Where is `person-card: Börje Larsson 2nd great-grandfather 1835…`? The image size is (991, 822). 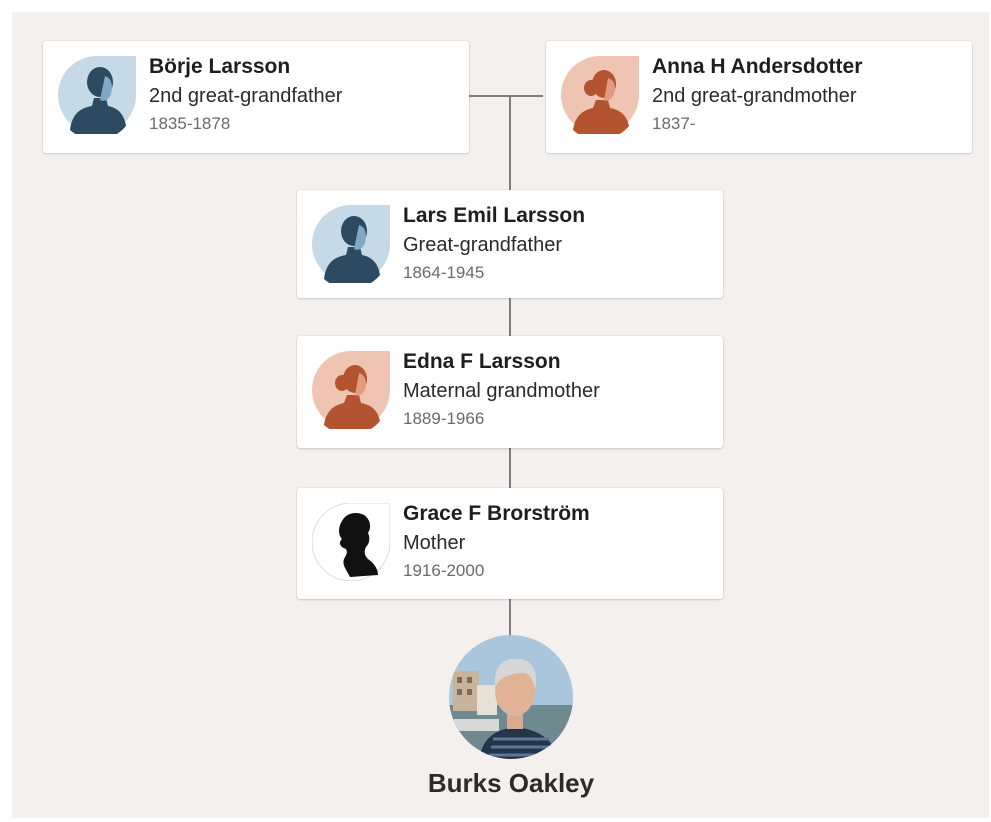
person-card: Börje Larsson 2nd great-grandfather 1835… is located at coordinates (256, 97).